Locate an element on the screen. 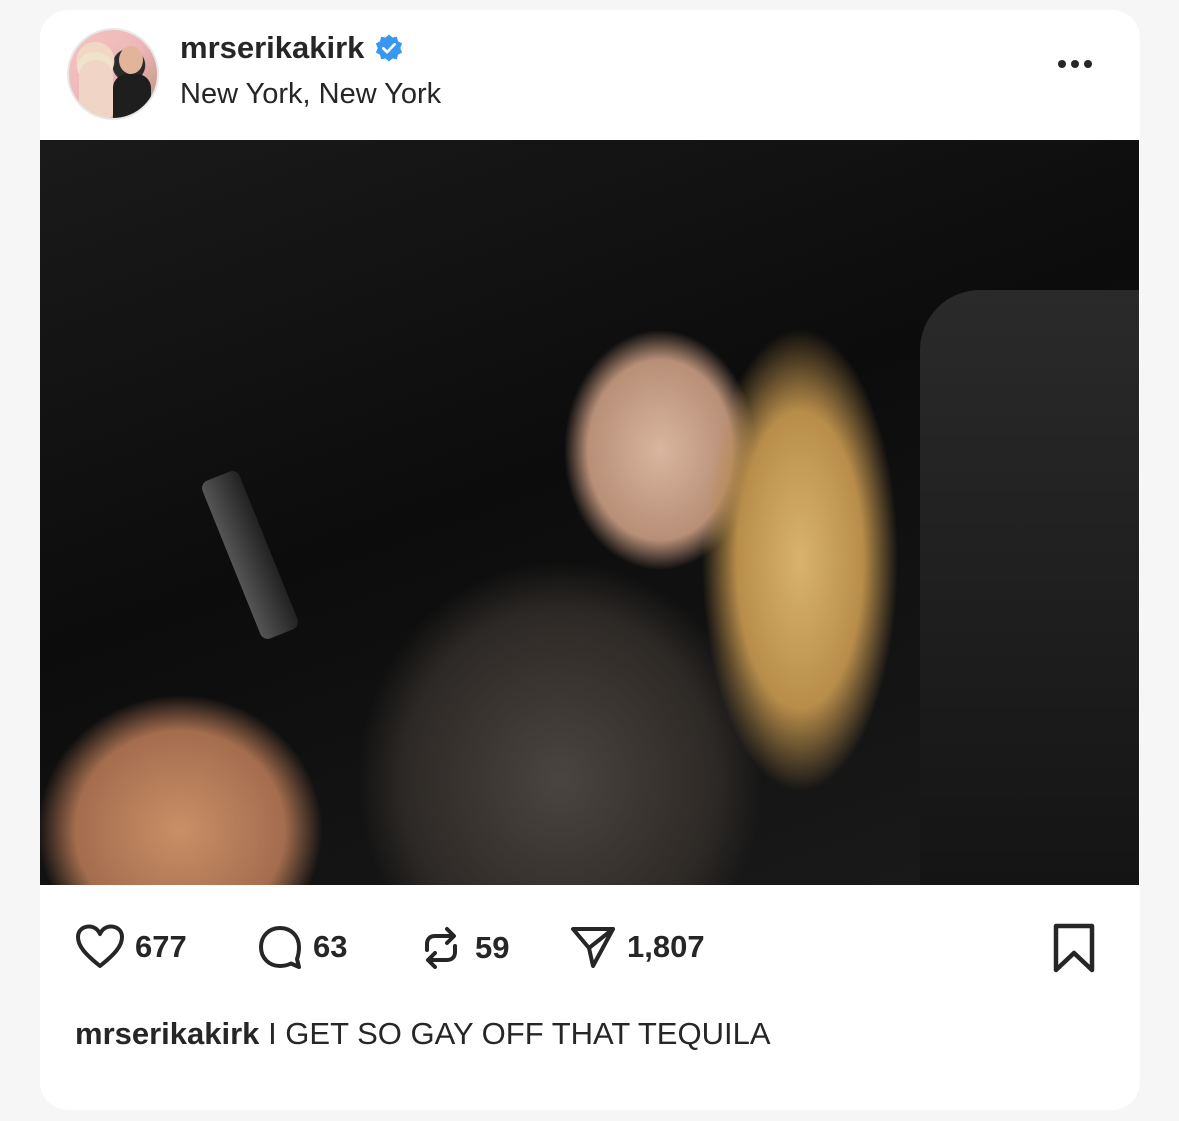 The height and width of the screenshot is (1121, 1179). comment-button: 63 is located at coordinates (302, 947).